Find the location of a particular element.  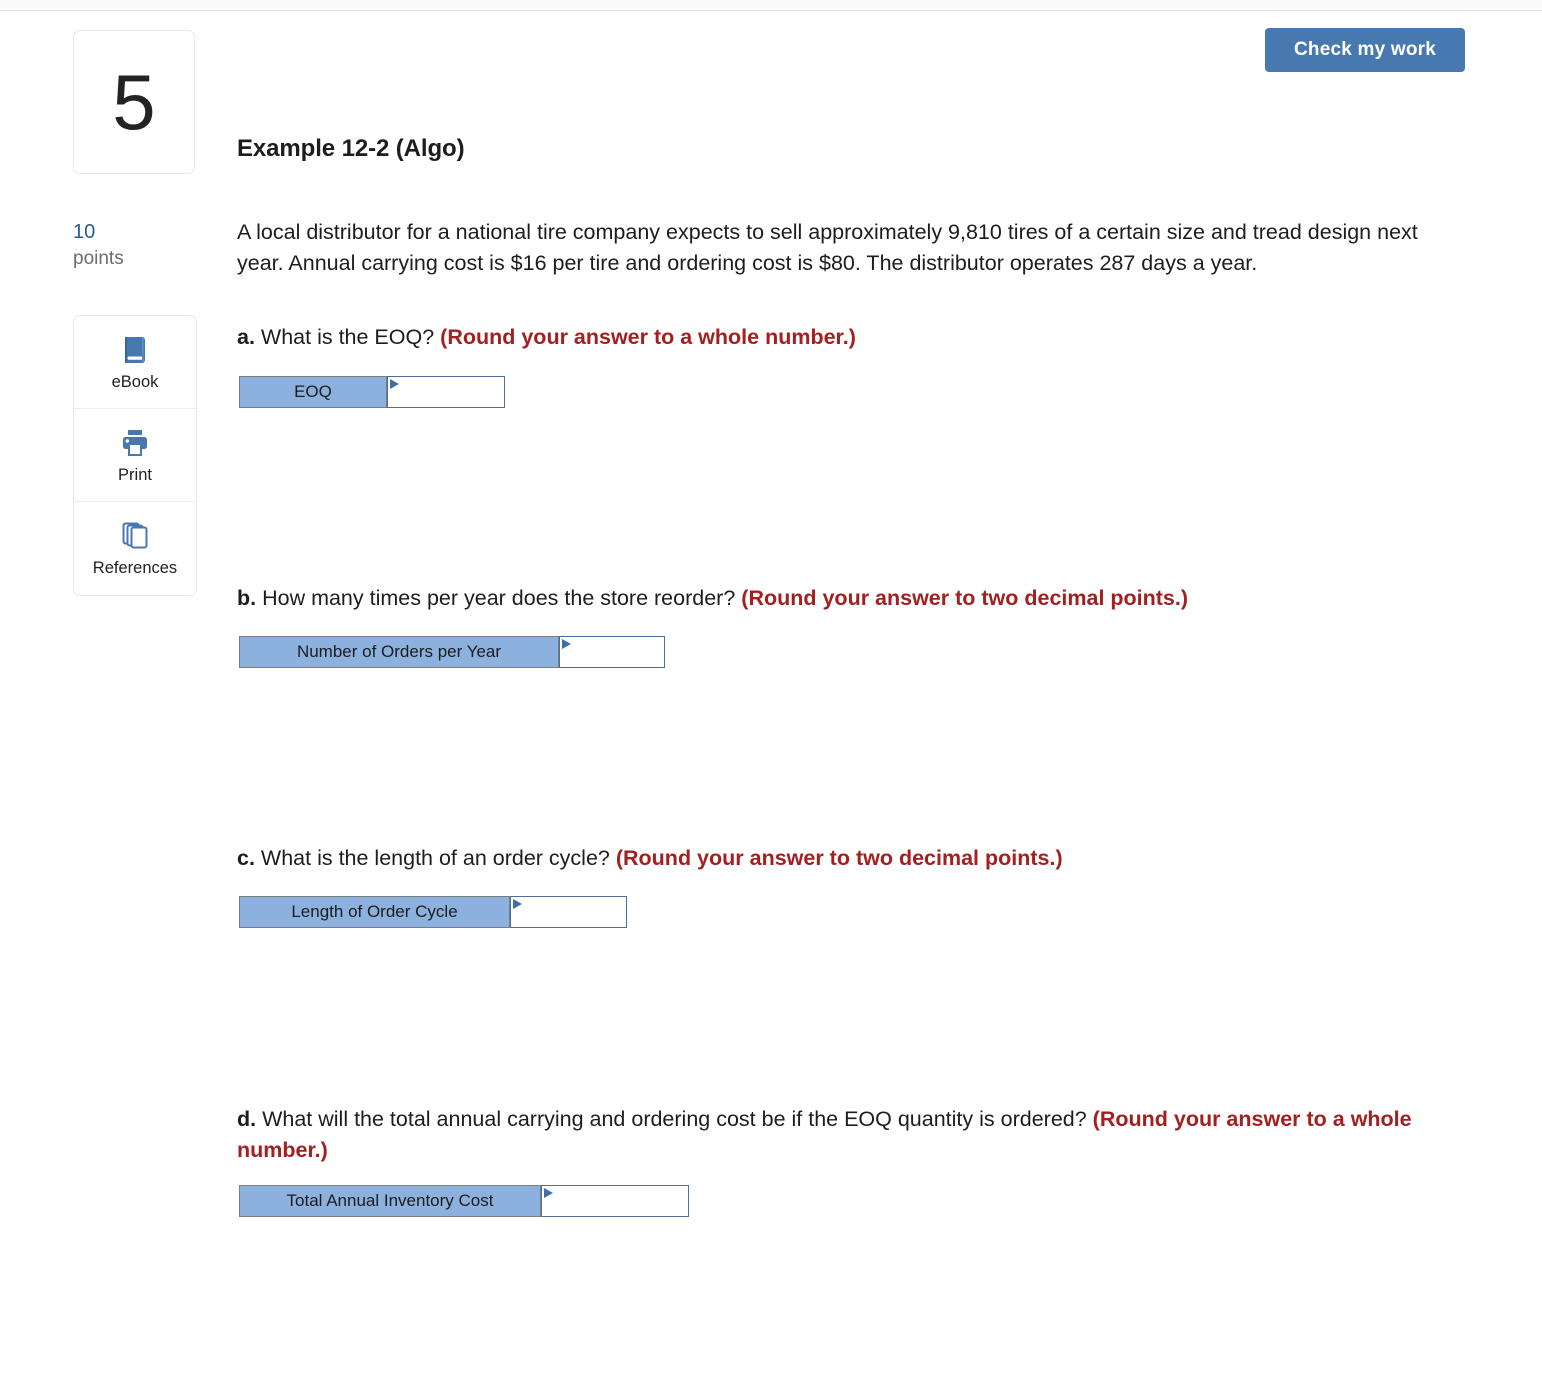

tool-panel: eBook Print References is located at coordinates (135, 455).